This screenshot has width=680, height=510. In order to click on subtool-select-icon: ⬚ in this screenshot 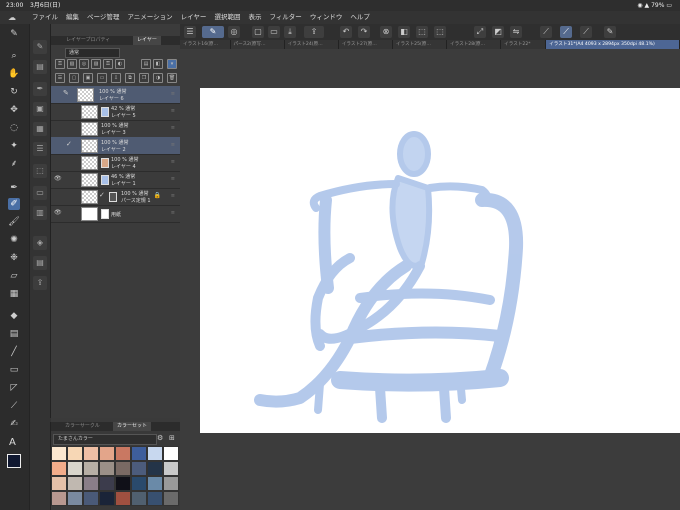, I will do `click(40, 171)`.